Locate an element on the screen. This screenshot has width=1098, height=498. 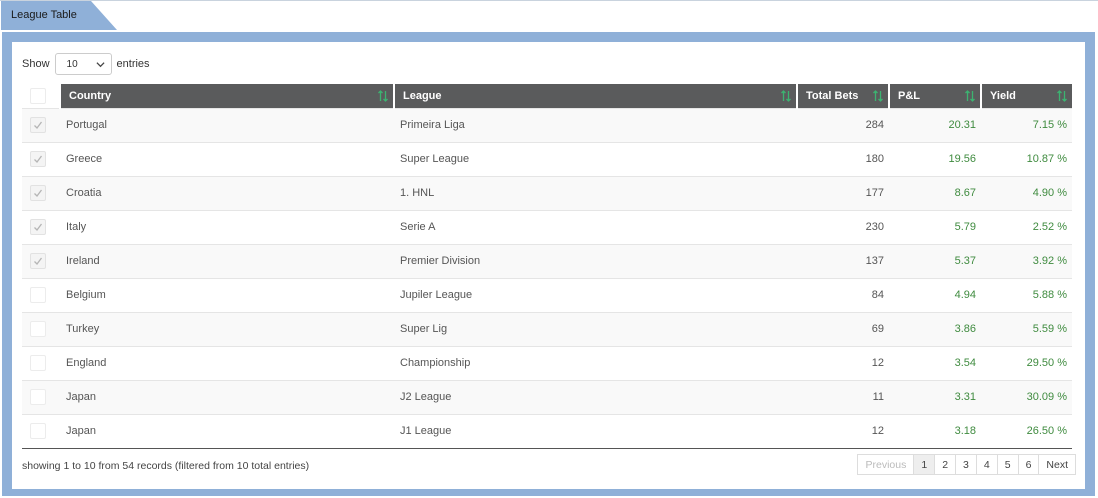
length-menu: Show 10 entries is located at coordinates (86, 64).